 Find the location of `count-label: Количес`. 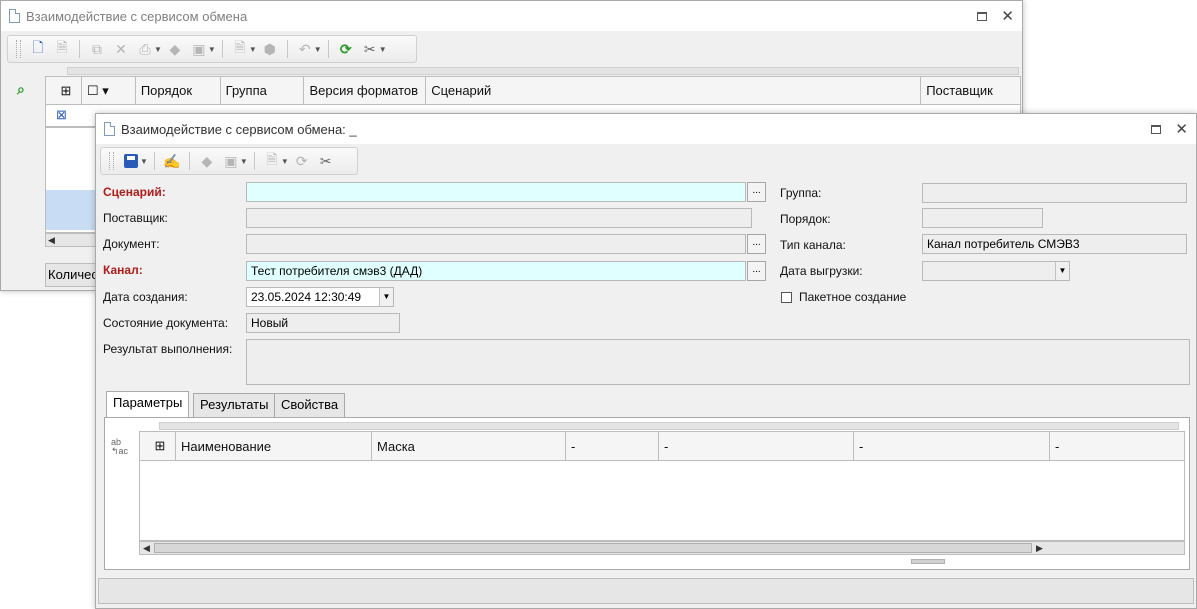

count-label: Количес is located at coordinates (72, 274).